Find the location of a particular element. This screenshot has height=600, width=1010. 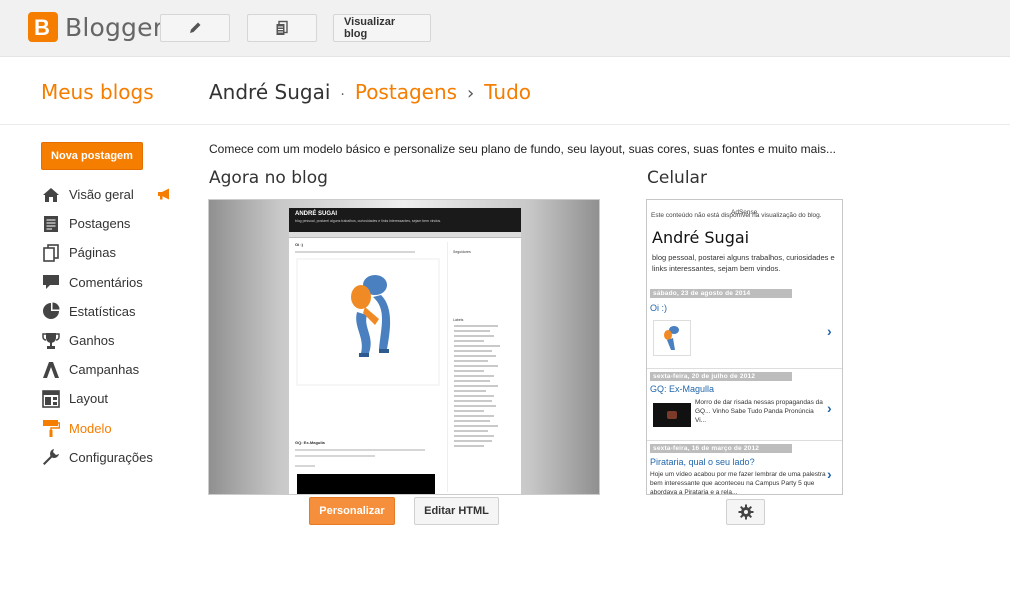

sidebar-item-overview: Visão geral is located at coordinates (111, 194).